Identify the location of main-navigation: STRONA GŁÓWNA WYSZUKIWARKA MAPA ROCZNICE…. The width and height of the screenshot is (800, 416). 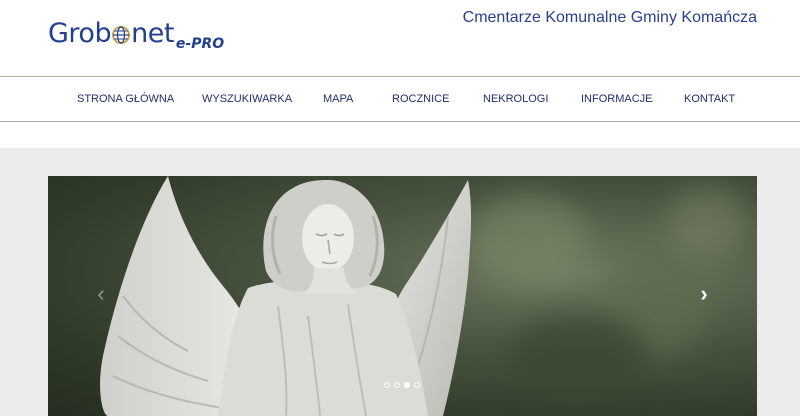
(400, 99).